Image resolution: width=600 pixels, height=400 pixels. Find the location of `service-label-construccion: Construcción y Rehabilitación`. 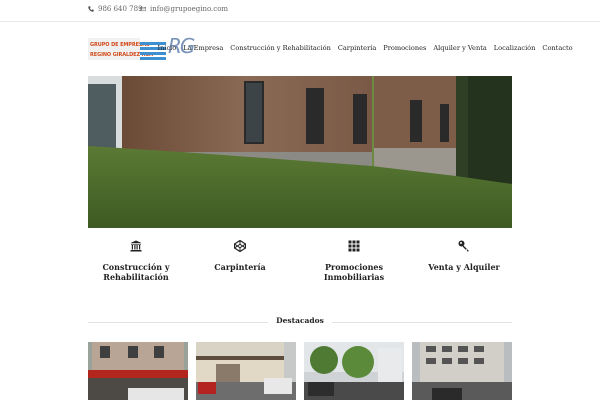

service-label-construccion: Construcción y Rehabilitación is located at coordinates (136, 272).